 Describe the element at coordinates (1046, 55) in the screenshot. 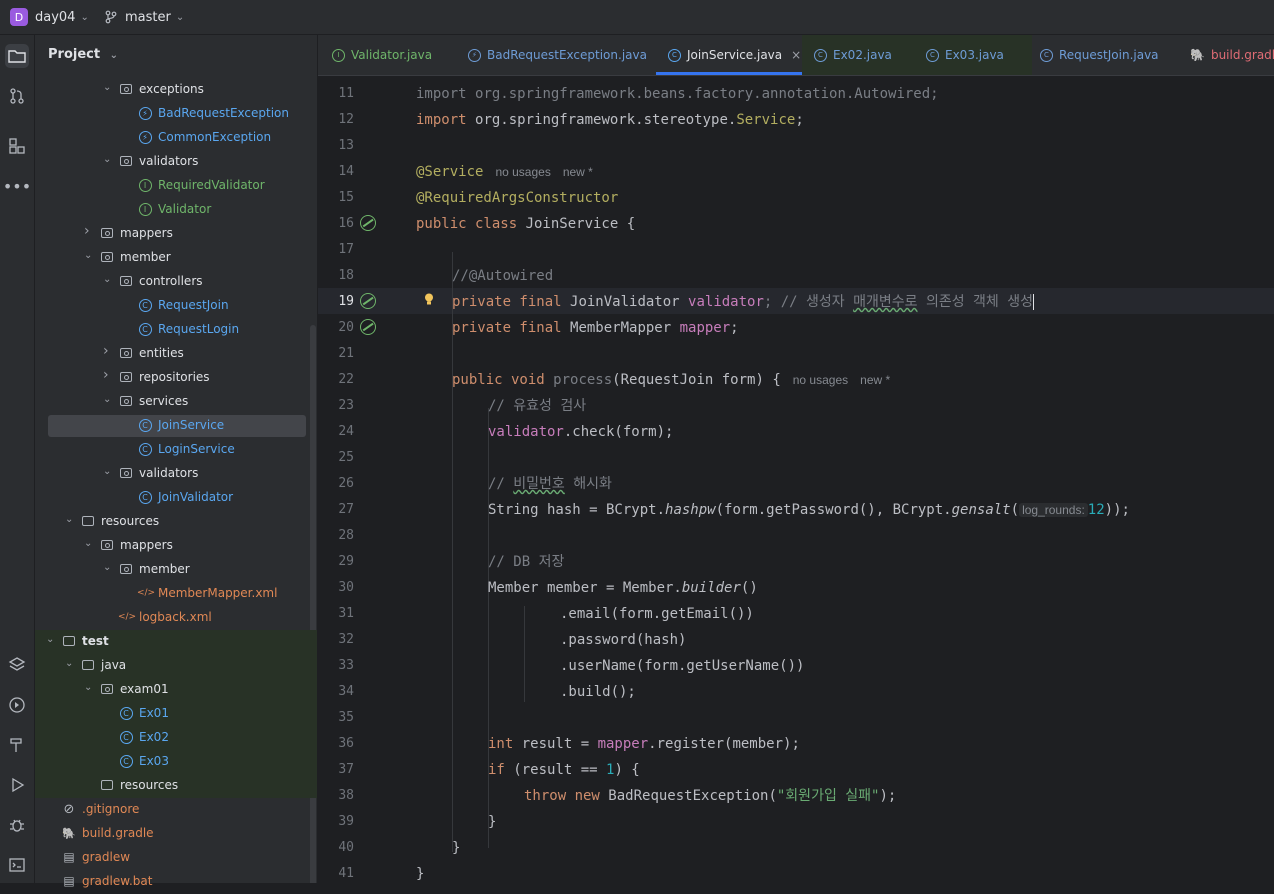

I see `class-icon: C` at that location.